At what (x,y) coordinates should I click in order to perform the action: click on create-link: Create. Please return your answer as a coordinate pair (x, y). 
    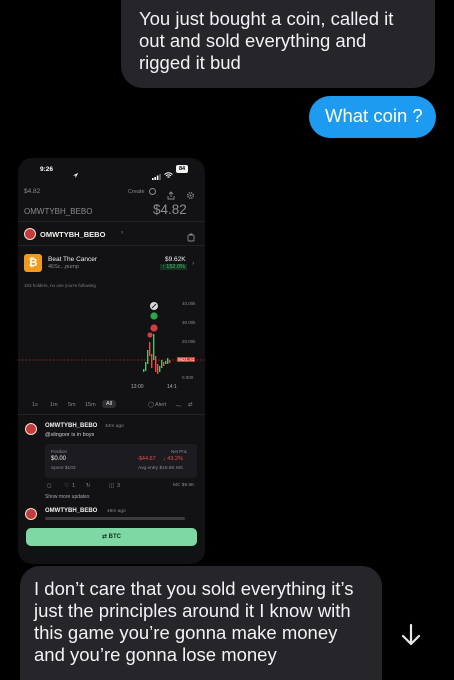
    Looking at the image, I should click on (136, 192).